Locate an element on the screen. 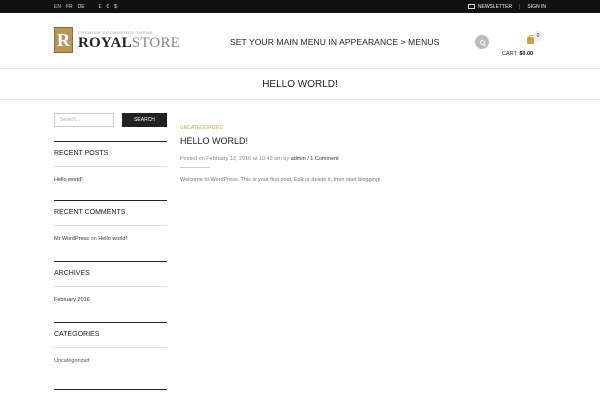 This screenshot has height=400, width=600. logo-name-royal: ROYAL is located at coordinates (105, 42).